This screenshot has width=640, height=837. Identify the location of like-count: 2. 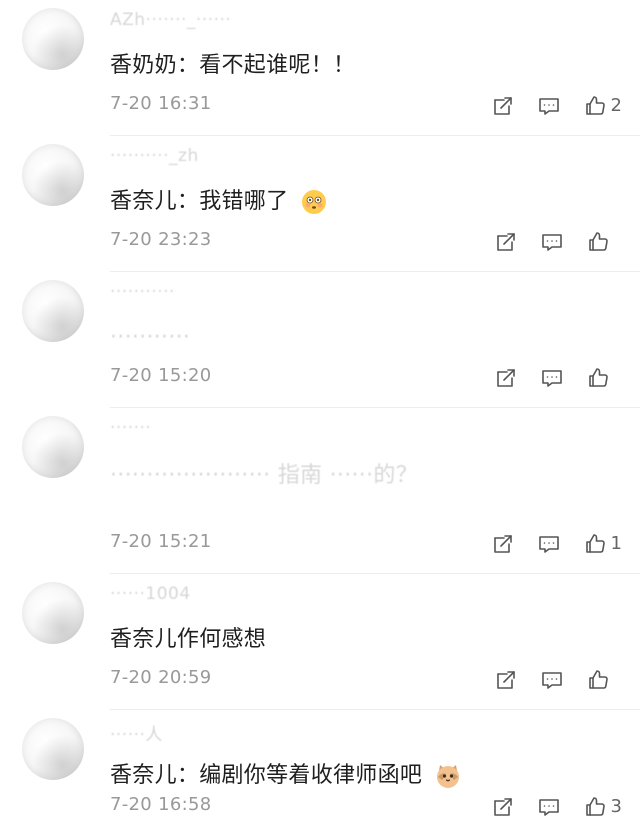
(616, 105).